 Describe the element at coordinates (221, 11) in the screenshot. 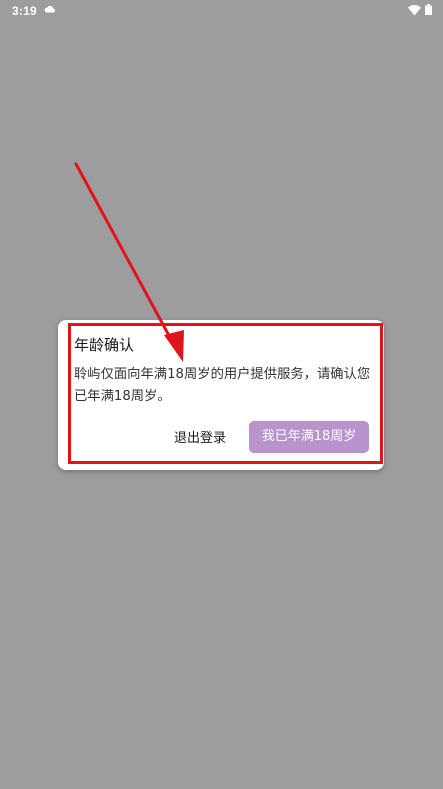

I see `status-bar: 3:19` at that location.